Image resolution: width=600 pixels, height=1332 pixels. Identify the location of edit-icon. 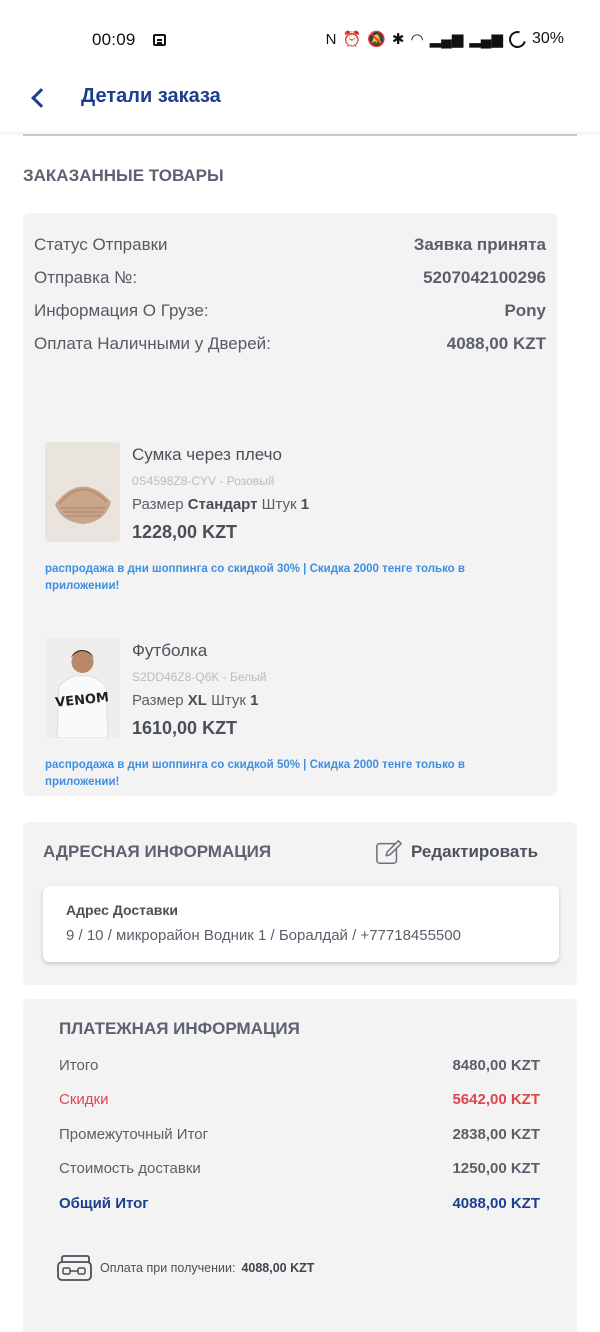
(389, 852).